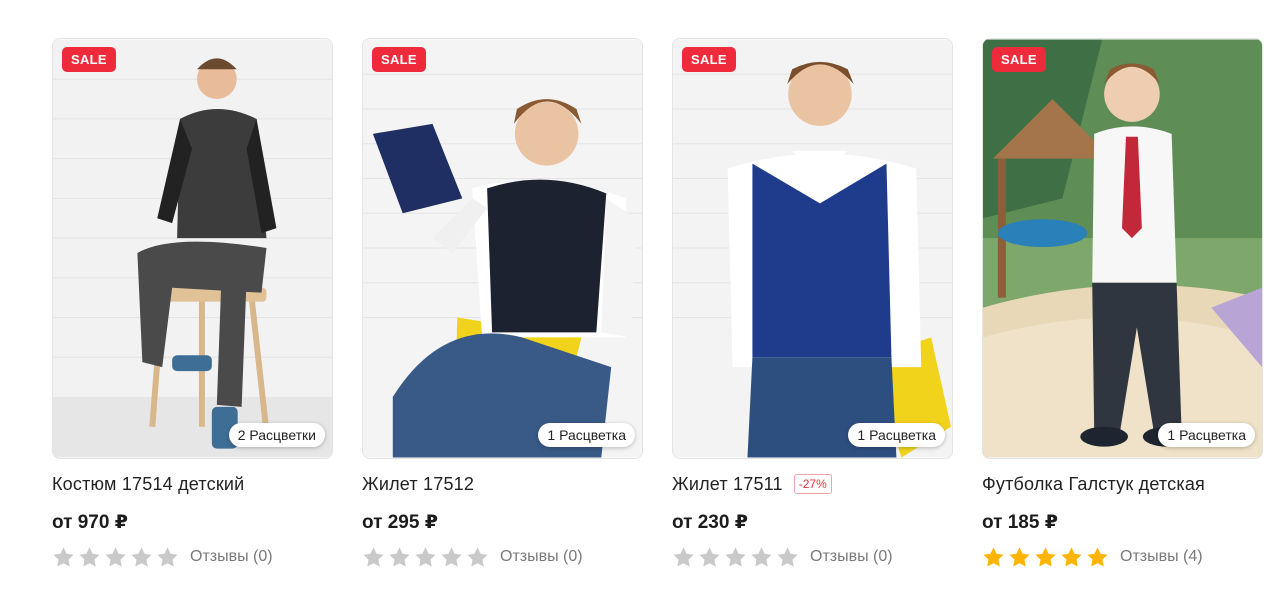 Image resolution: width=1280 pixels, height=615 pixels. Describe the element at coordinates (1161, 557) in the screenshot. I see `reviews-link: Отзывы (4)` at that location.